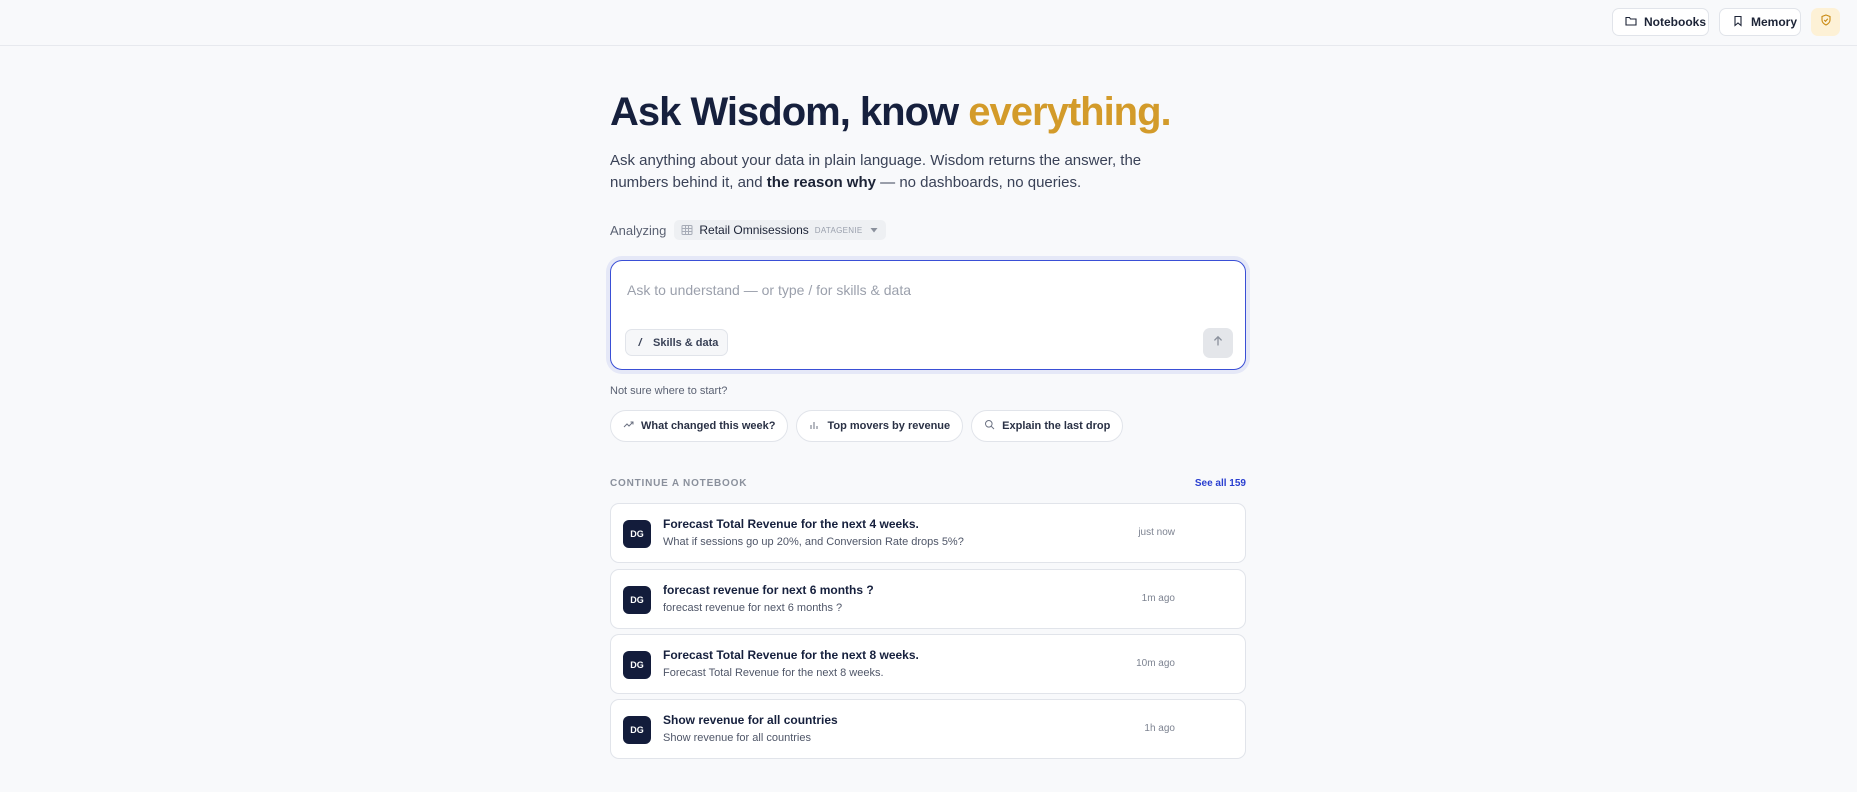 The width and height of the screenshot is (1857, 792). I want to click on trend-up-icon, so click(628, 426).